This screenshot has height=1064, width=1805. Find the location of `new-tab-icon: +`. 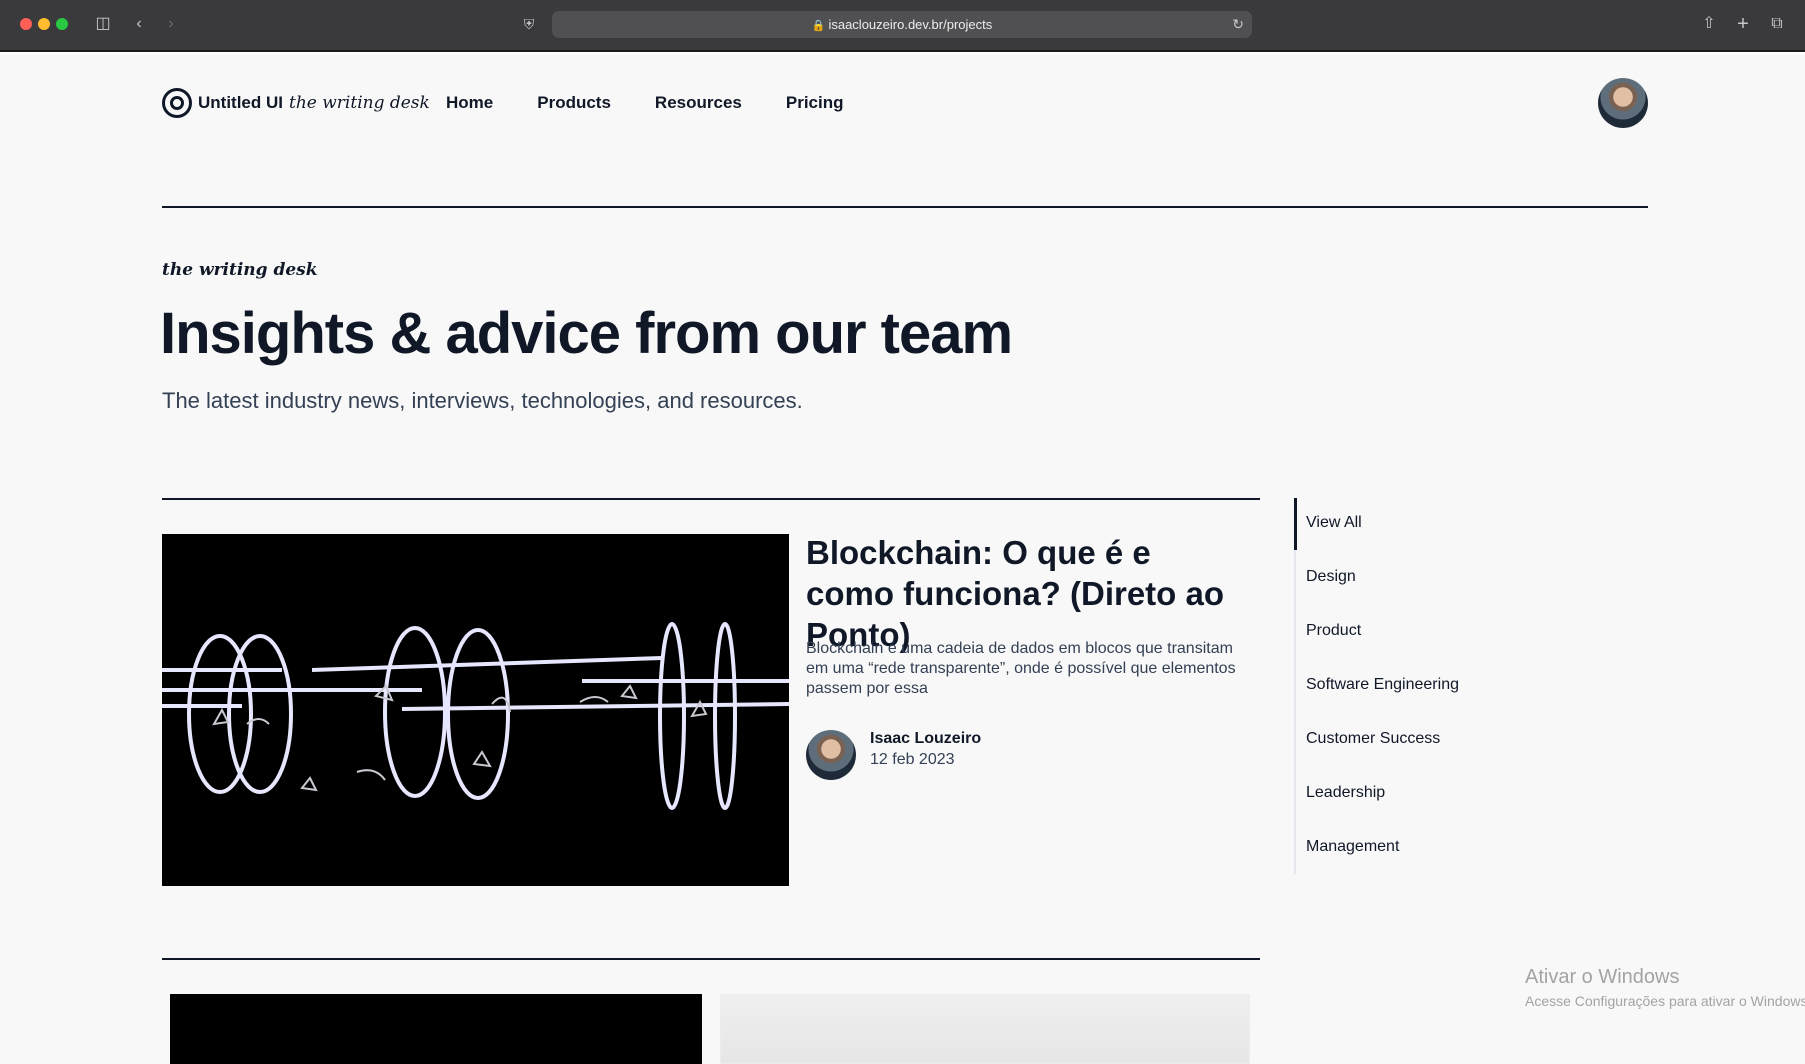

new-tab-icon: + is located at coordinates (1743, 24).